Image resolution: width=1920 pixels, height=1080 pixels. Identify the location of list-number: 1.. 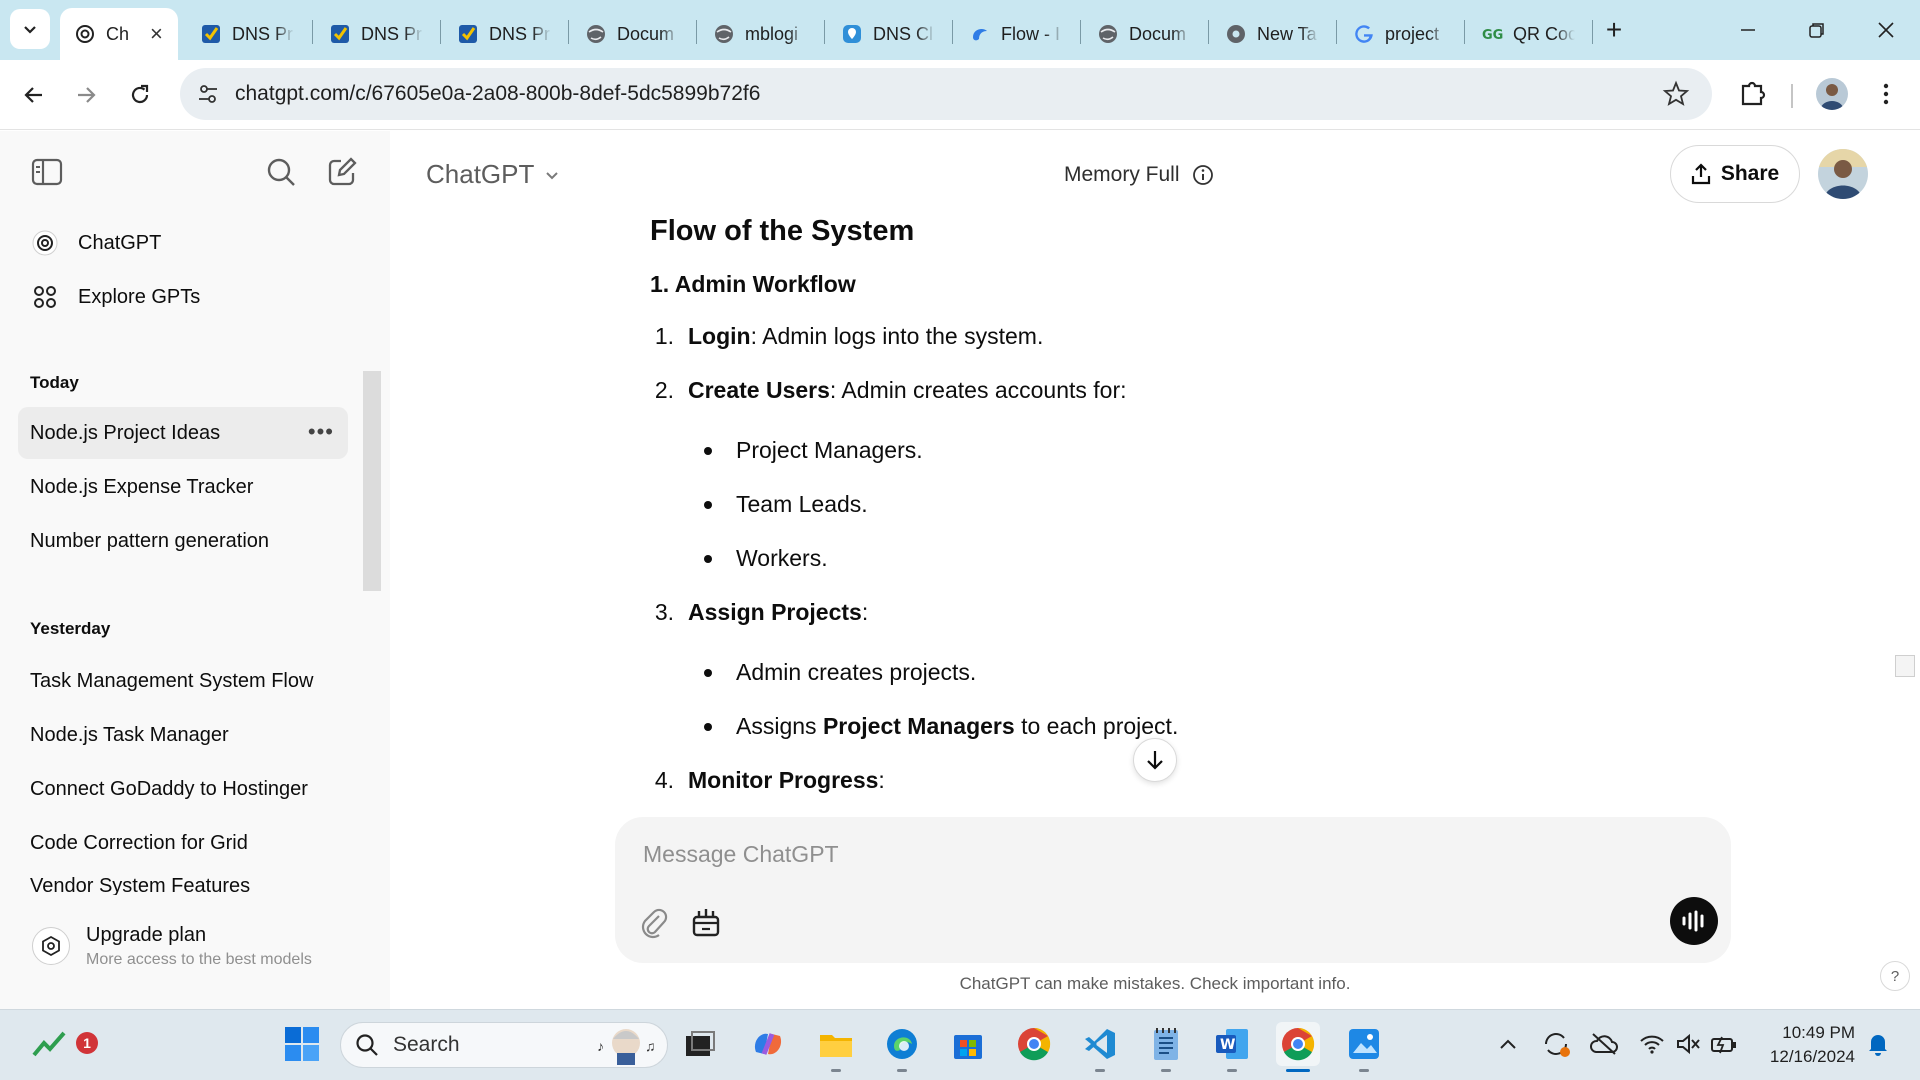
(664, 336).